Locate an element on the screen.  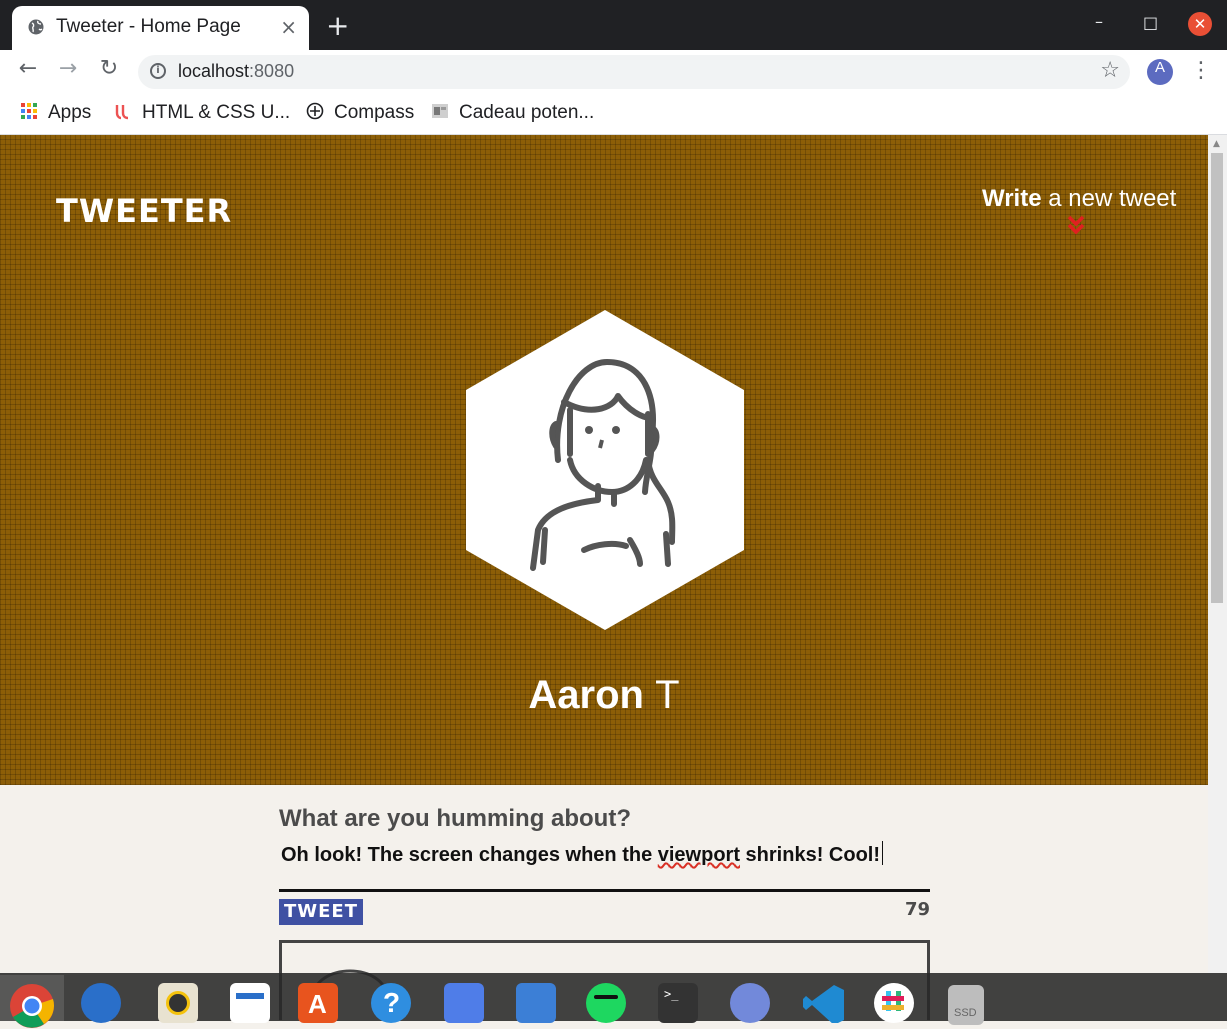
form-divider is located at coordinates (604, 890).